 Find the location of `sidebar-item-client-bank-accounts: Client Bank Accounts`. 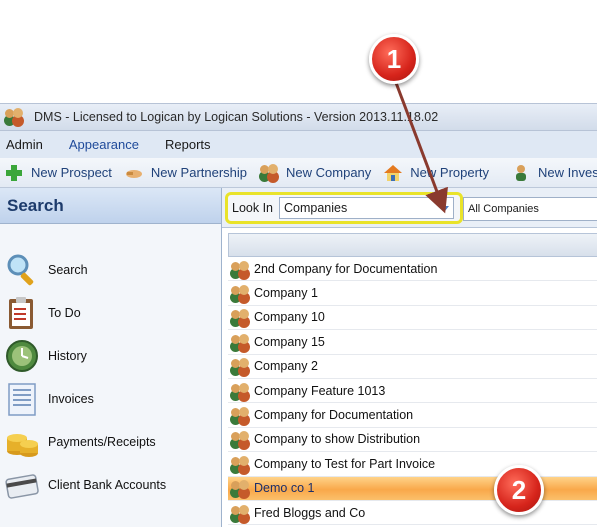

sidebar-item-client-bank-accounts: Client Bank Accounts is located at coordinates (110, 484).